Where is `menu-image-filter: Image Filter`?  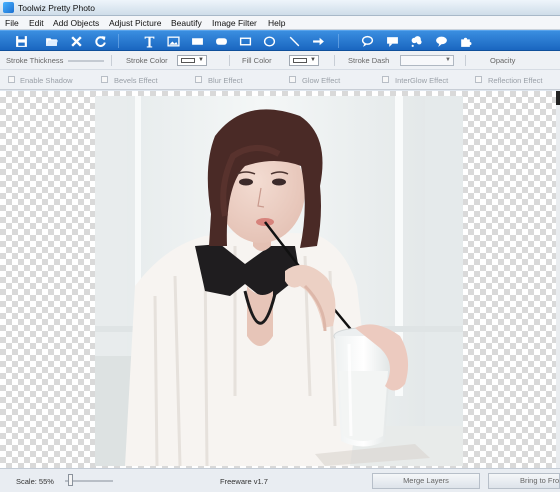
menu-image-filter: Image Filter is located at coordinates (234, 23).